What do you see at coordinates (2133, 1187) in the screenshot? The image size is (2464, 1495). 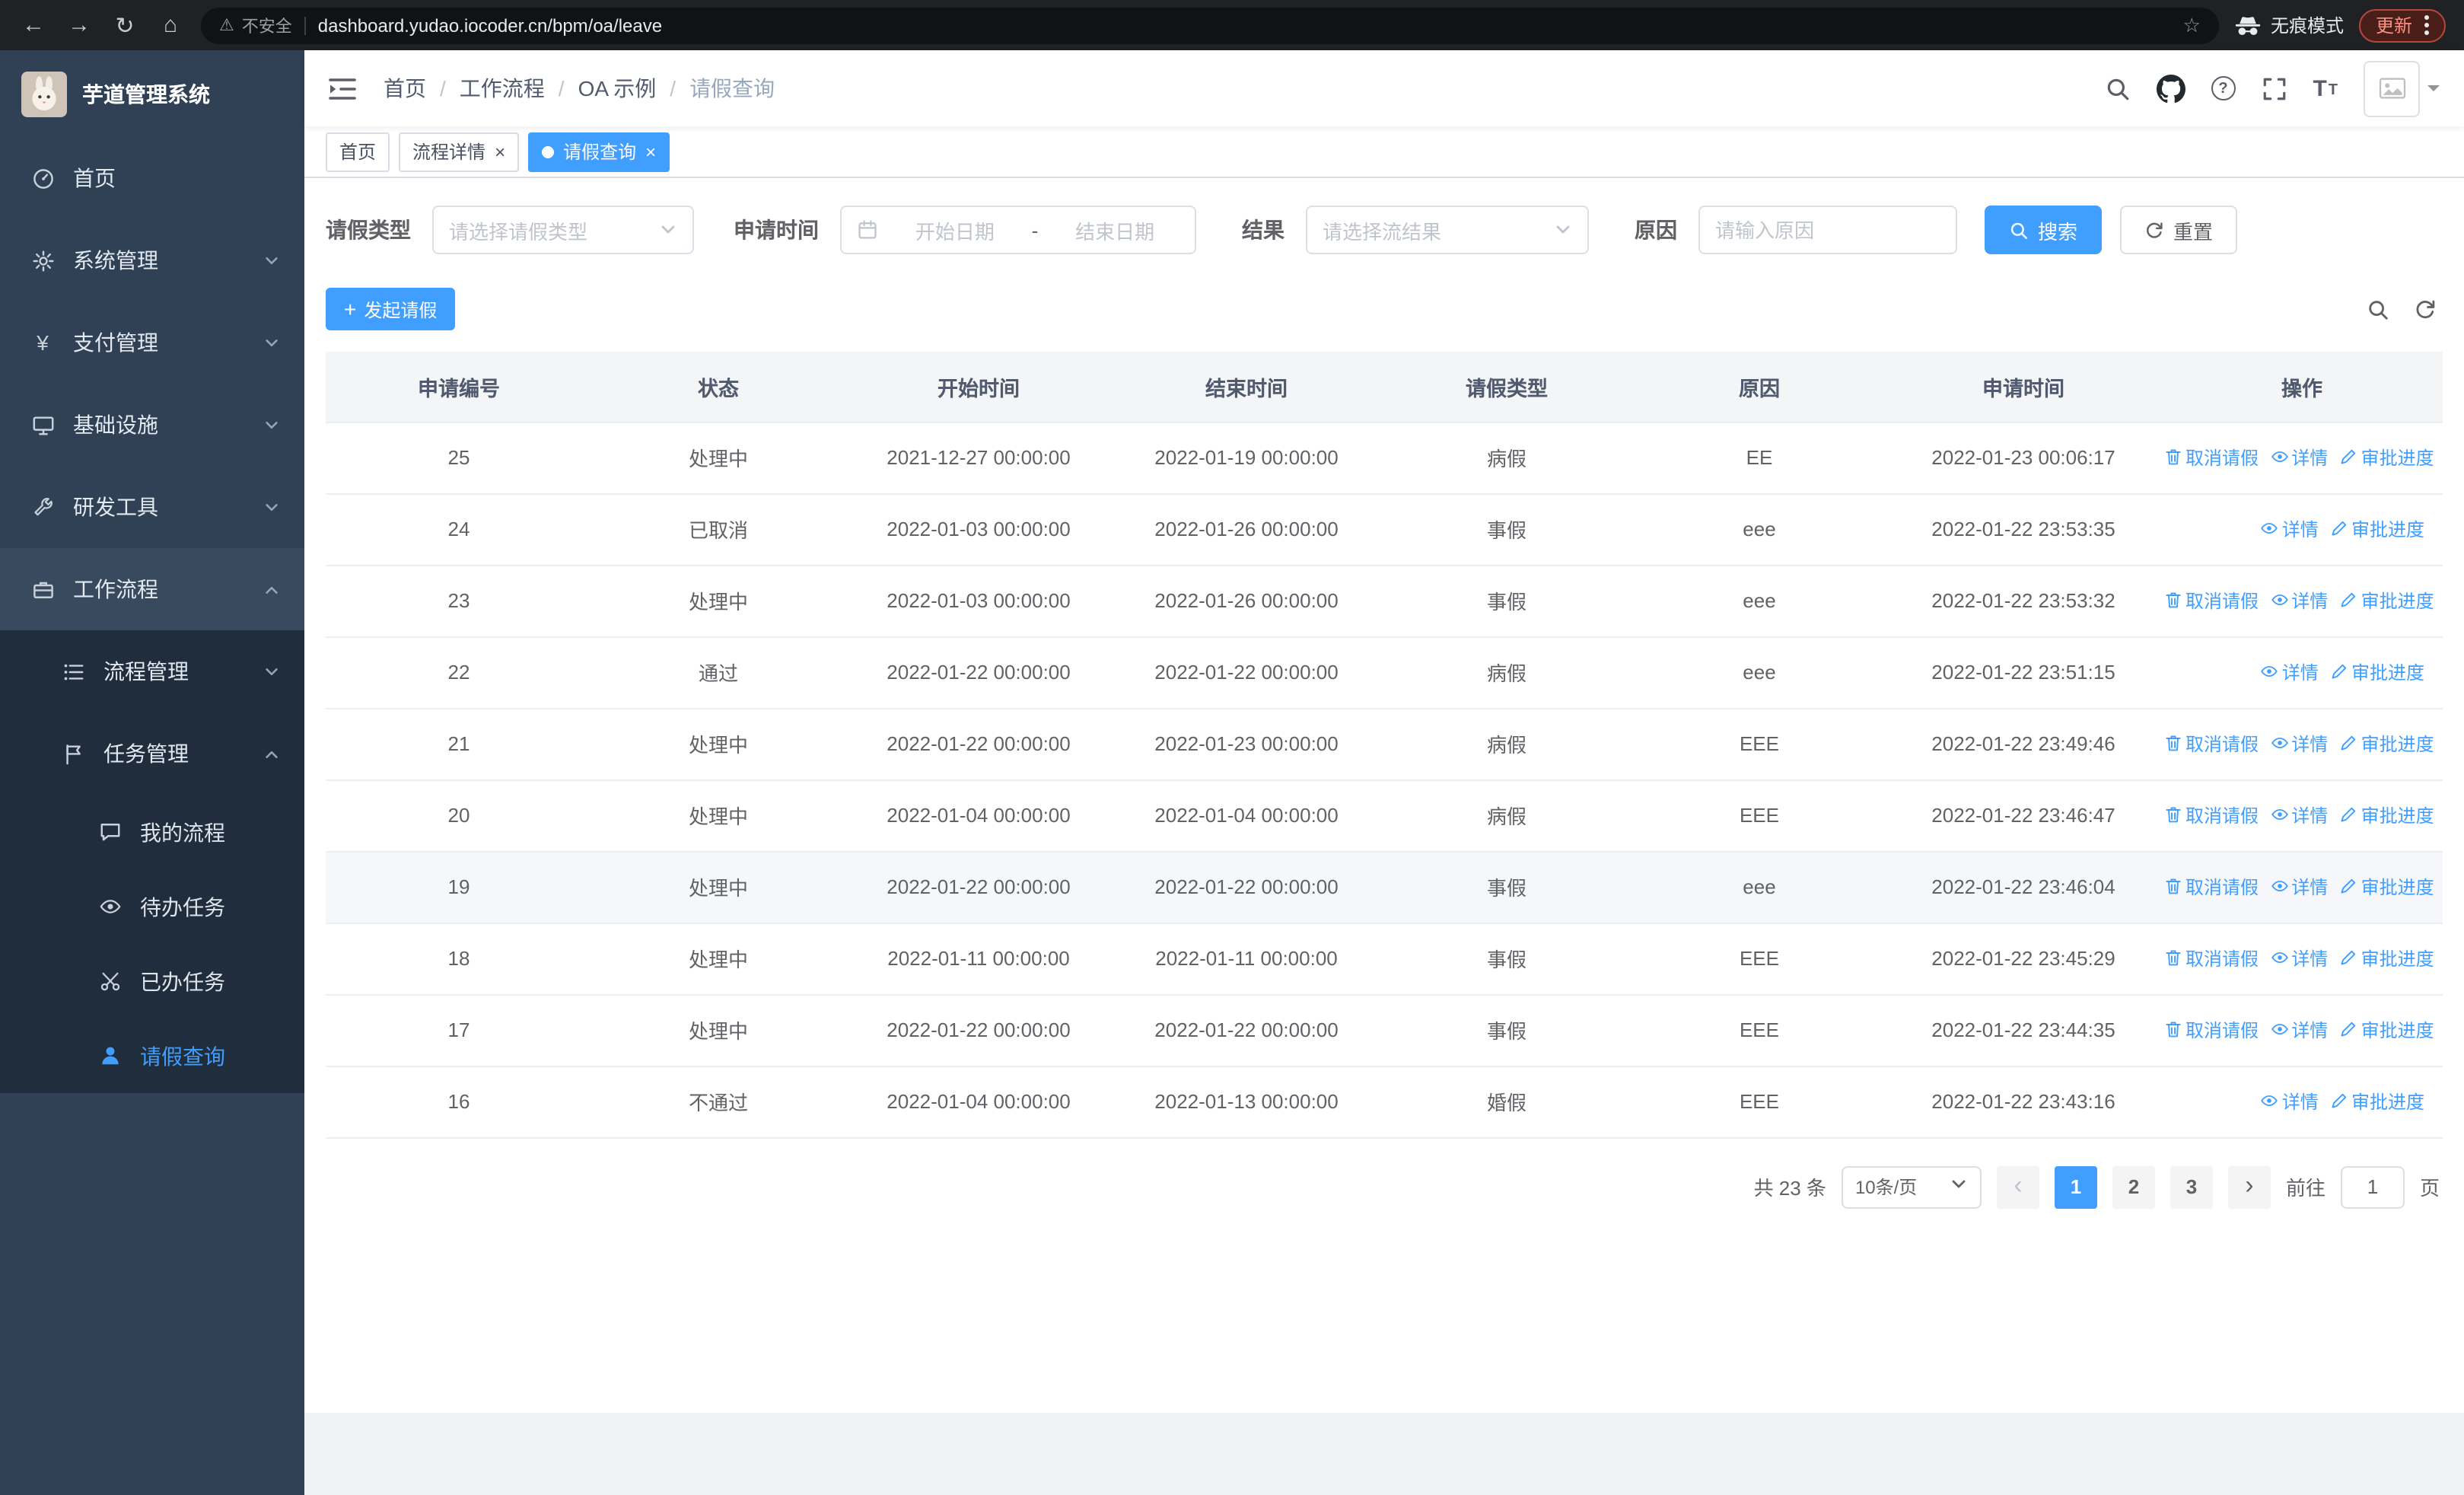 I see `page-button-2: 2` at bounding box center [2133, 1187].